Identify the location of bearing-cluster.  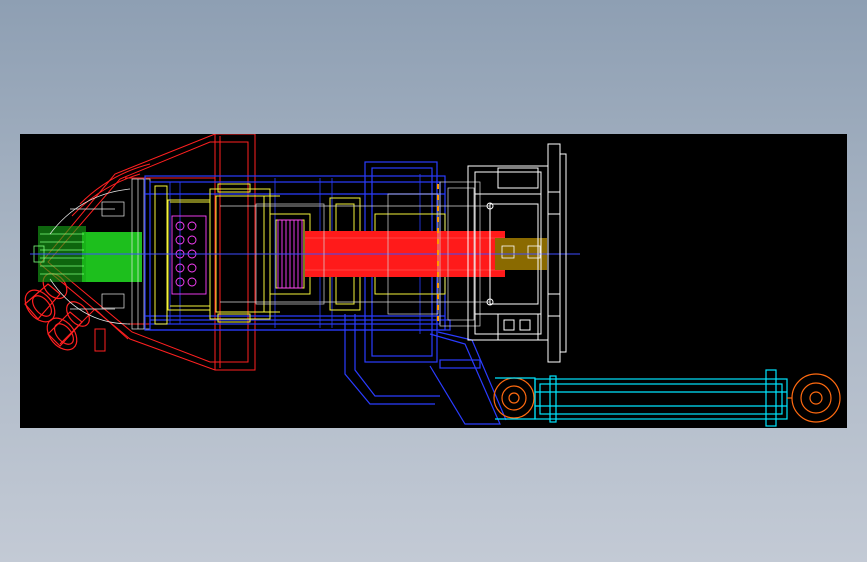
(237, 255).